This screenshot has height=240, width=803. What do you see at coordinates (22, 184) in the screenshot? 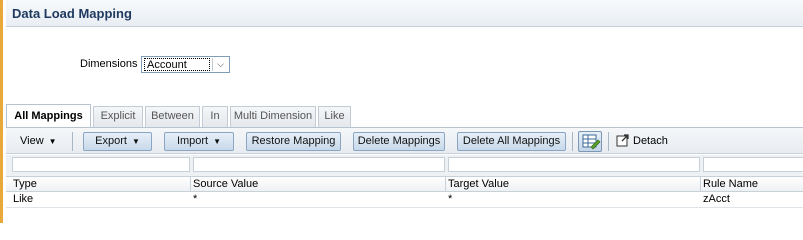
I see `column-header-type: Type` at bounding box center [22, 184].